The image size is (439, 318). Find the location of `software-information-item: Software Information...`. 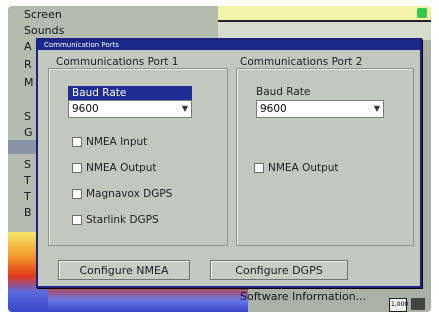

software-information-item: Software Information... is located at coordinates (303, 296).